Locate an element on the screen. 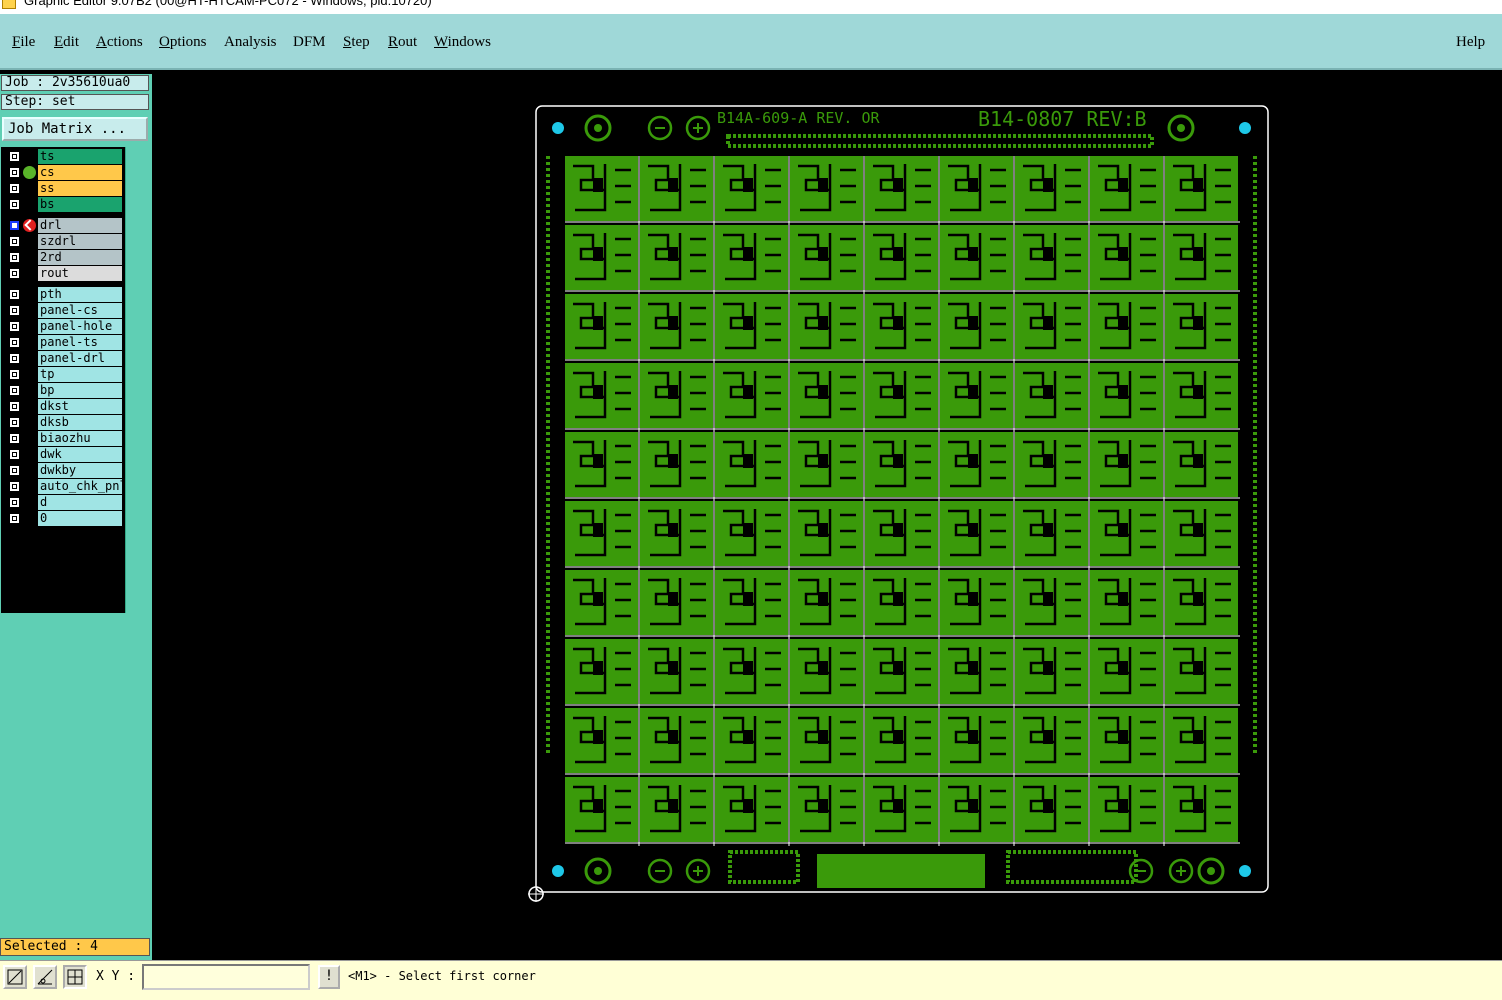  layer-row-dksb: dksb is located at coordinates (63, 422).